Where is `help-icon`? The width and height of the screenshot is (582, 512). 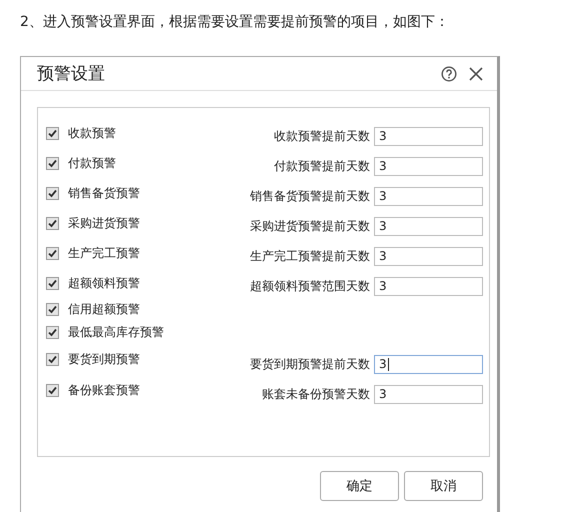
help-icon is located at coordinates (449, 74).